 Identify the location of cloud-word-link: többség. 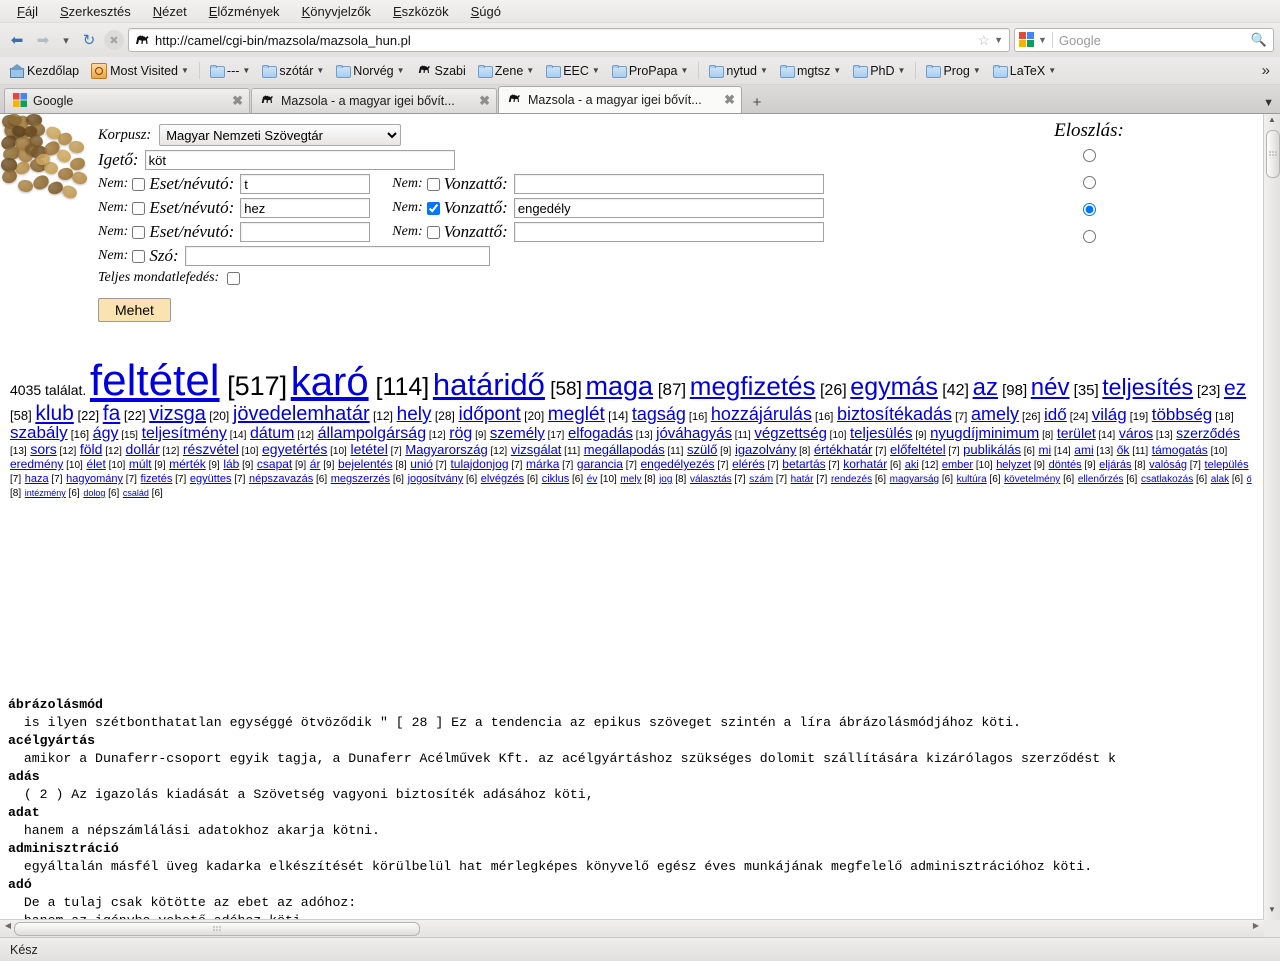
(1182, 414).